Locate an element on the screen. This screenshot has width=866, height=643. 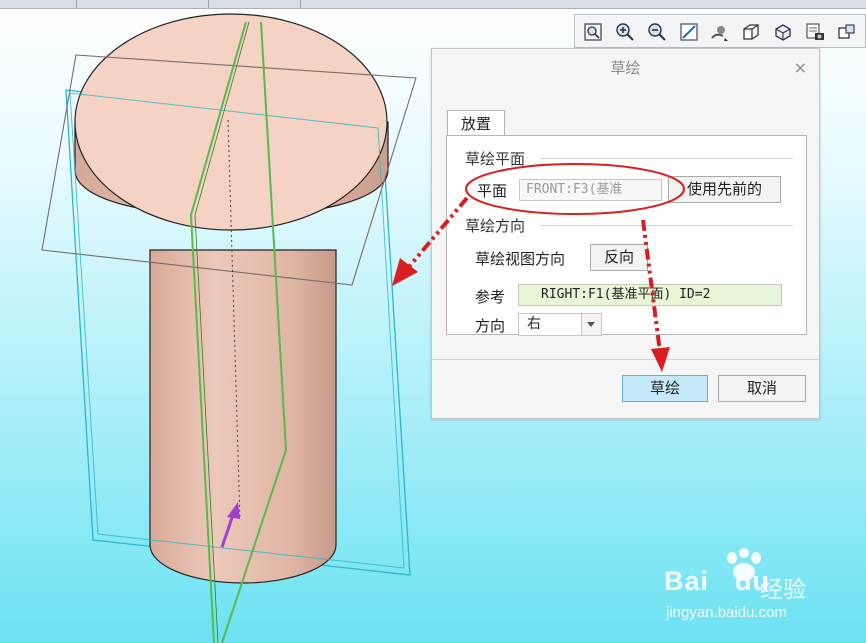
watermark-brand: Bai du is located at coordinates (717, 581).